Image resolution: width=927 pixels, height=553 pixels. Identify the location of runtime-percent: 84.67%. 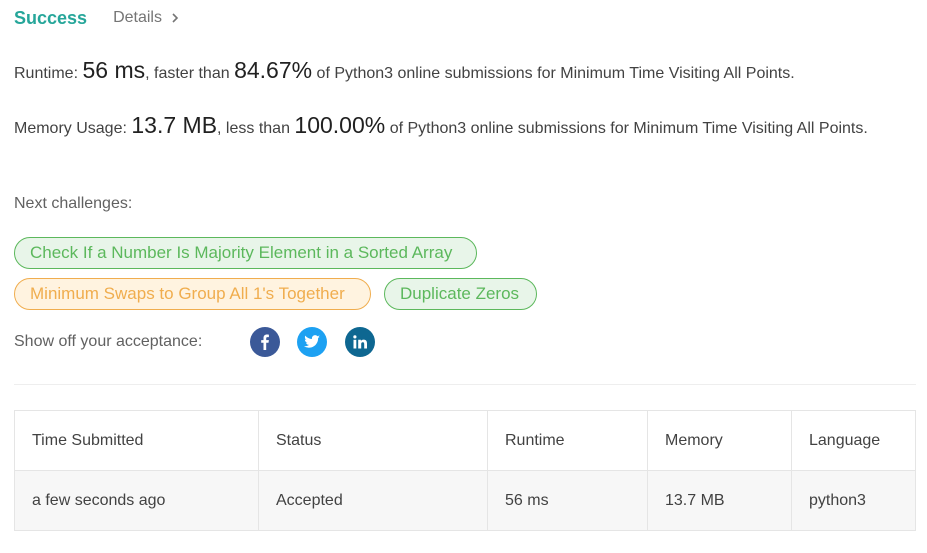
(273, 70).